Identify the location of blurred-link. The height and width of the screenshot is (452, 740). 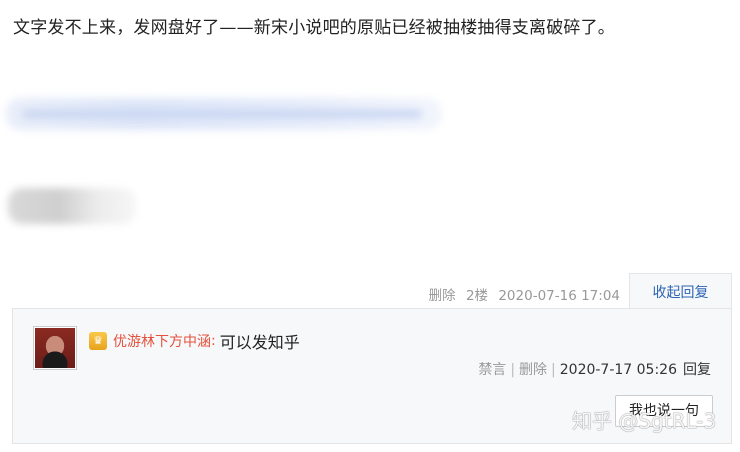
(224, 114).